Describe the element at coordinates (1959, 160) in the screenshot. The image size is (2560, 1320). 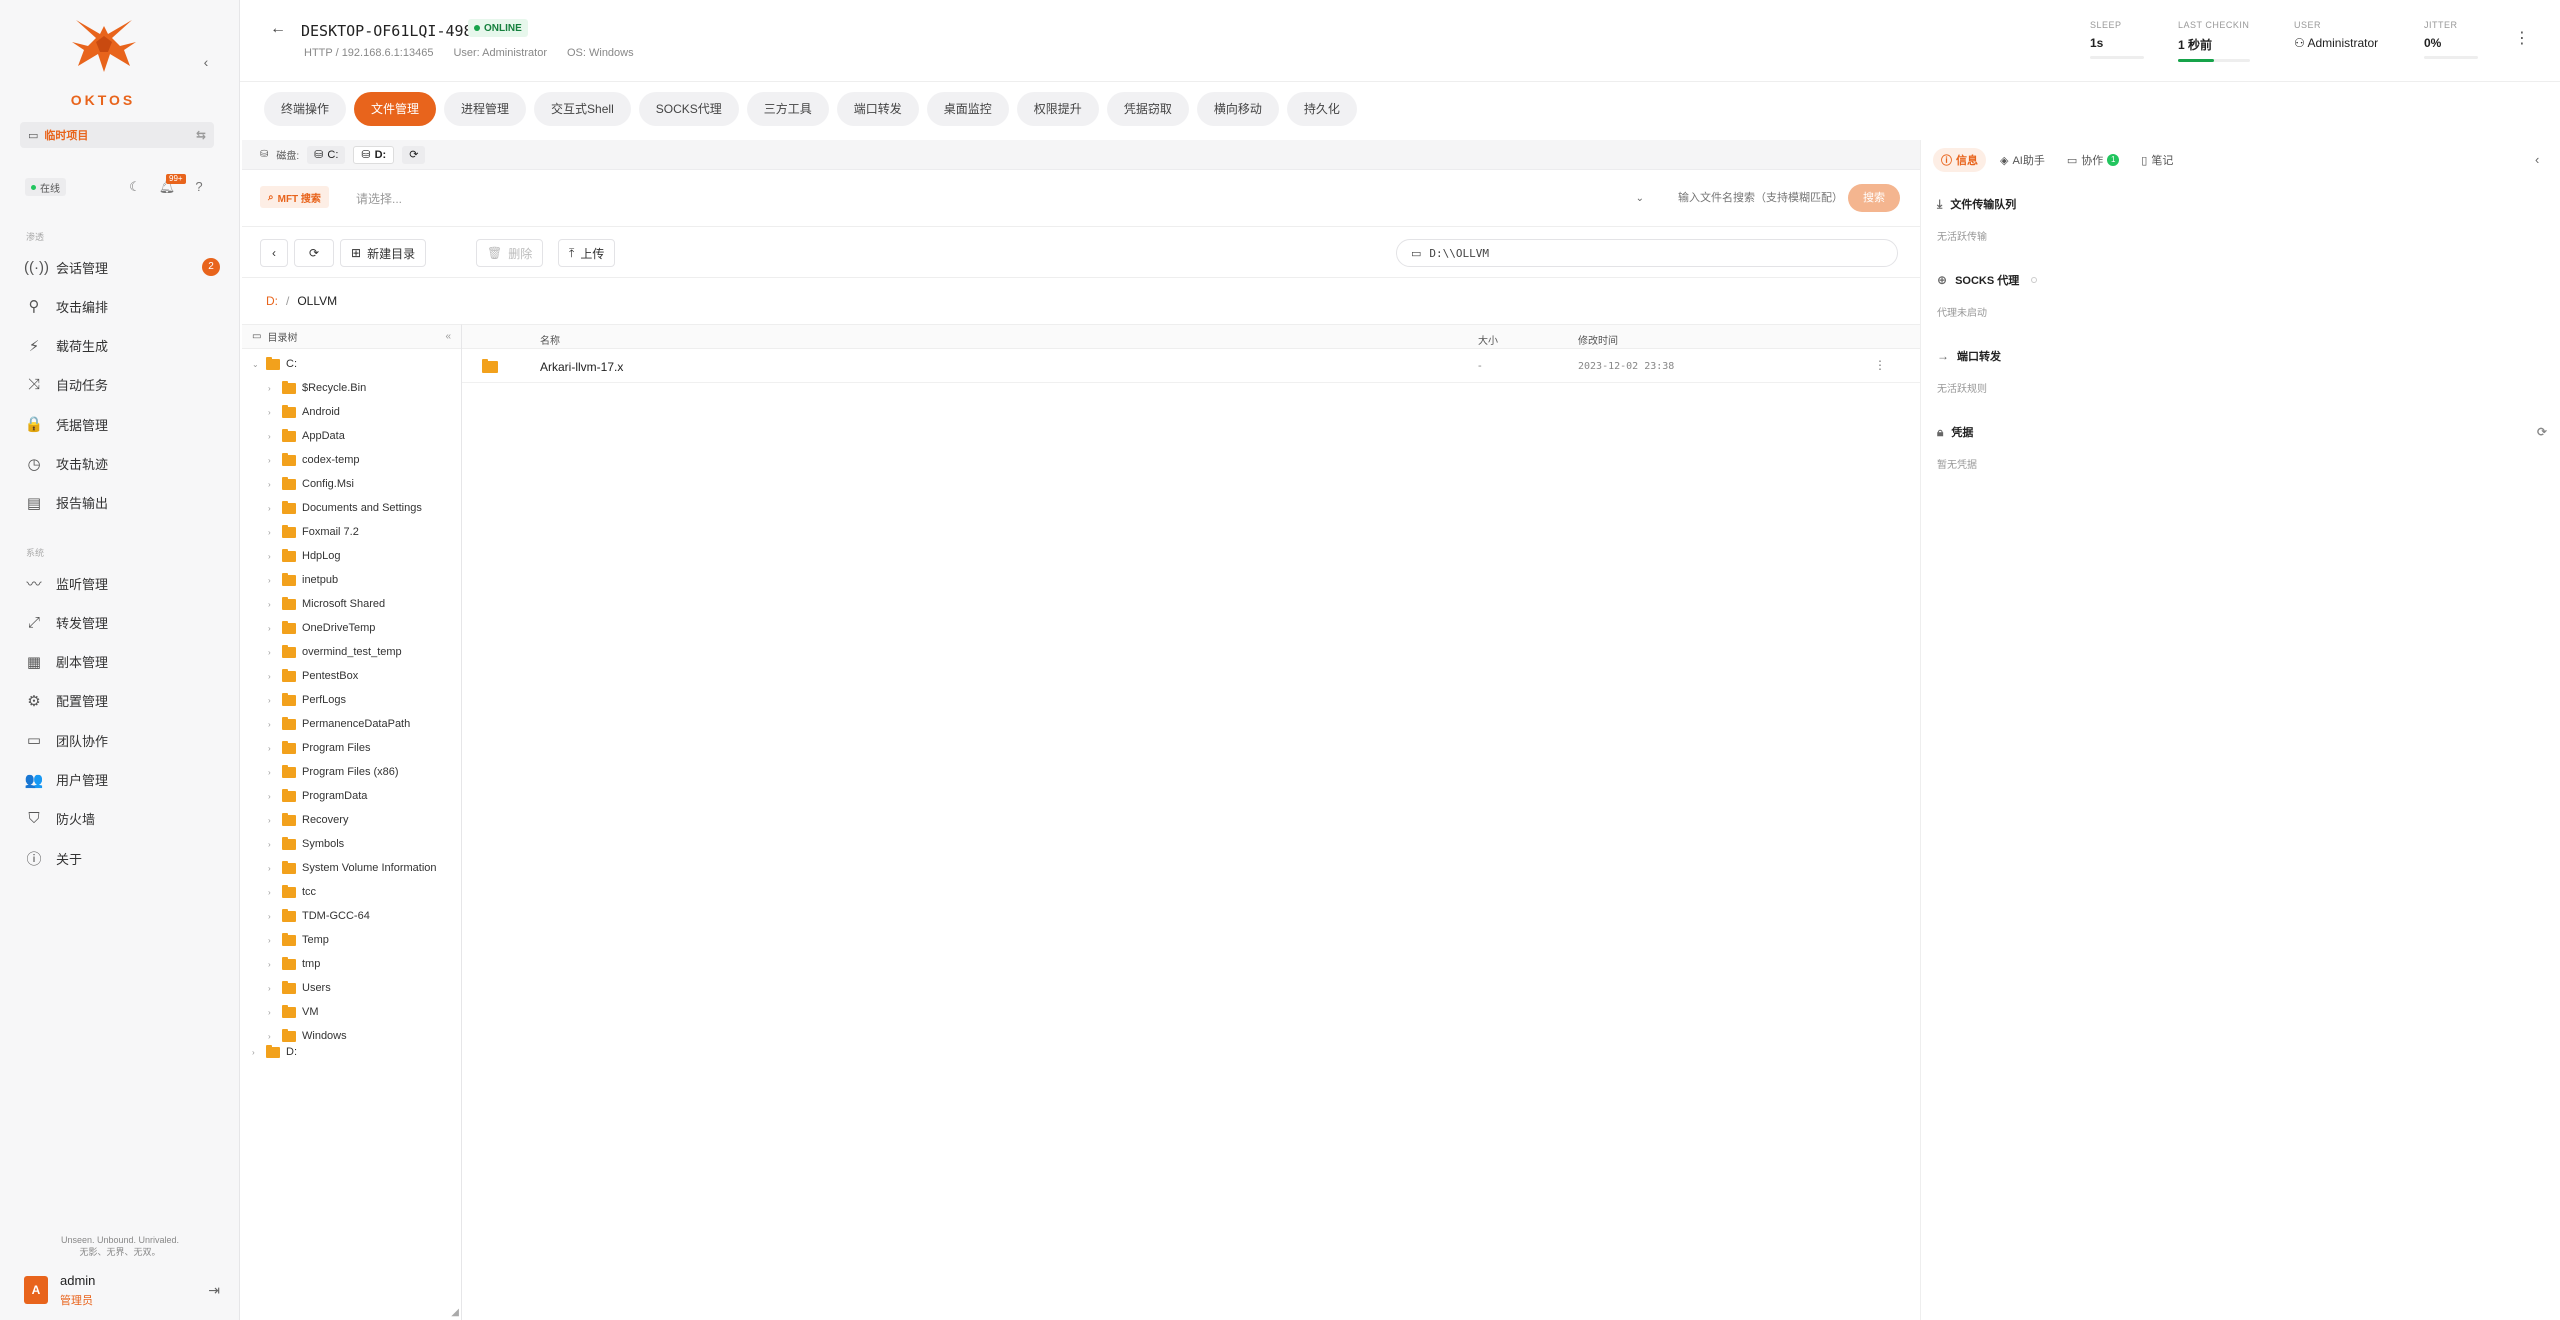
I see `tab-info: ⓘ 信息` at that location.